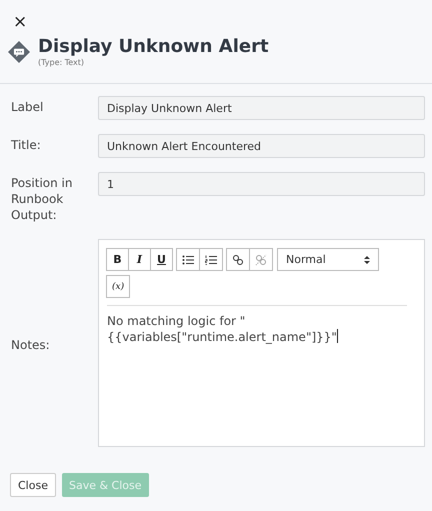 The image size is (432, 511). I want to click on bullet-list-icon, so click(188, 259).